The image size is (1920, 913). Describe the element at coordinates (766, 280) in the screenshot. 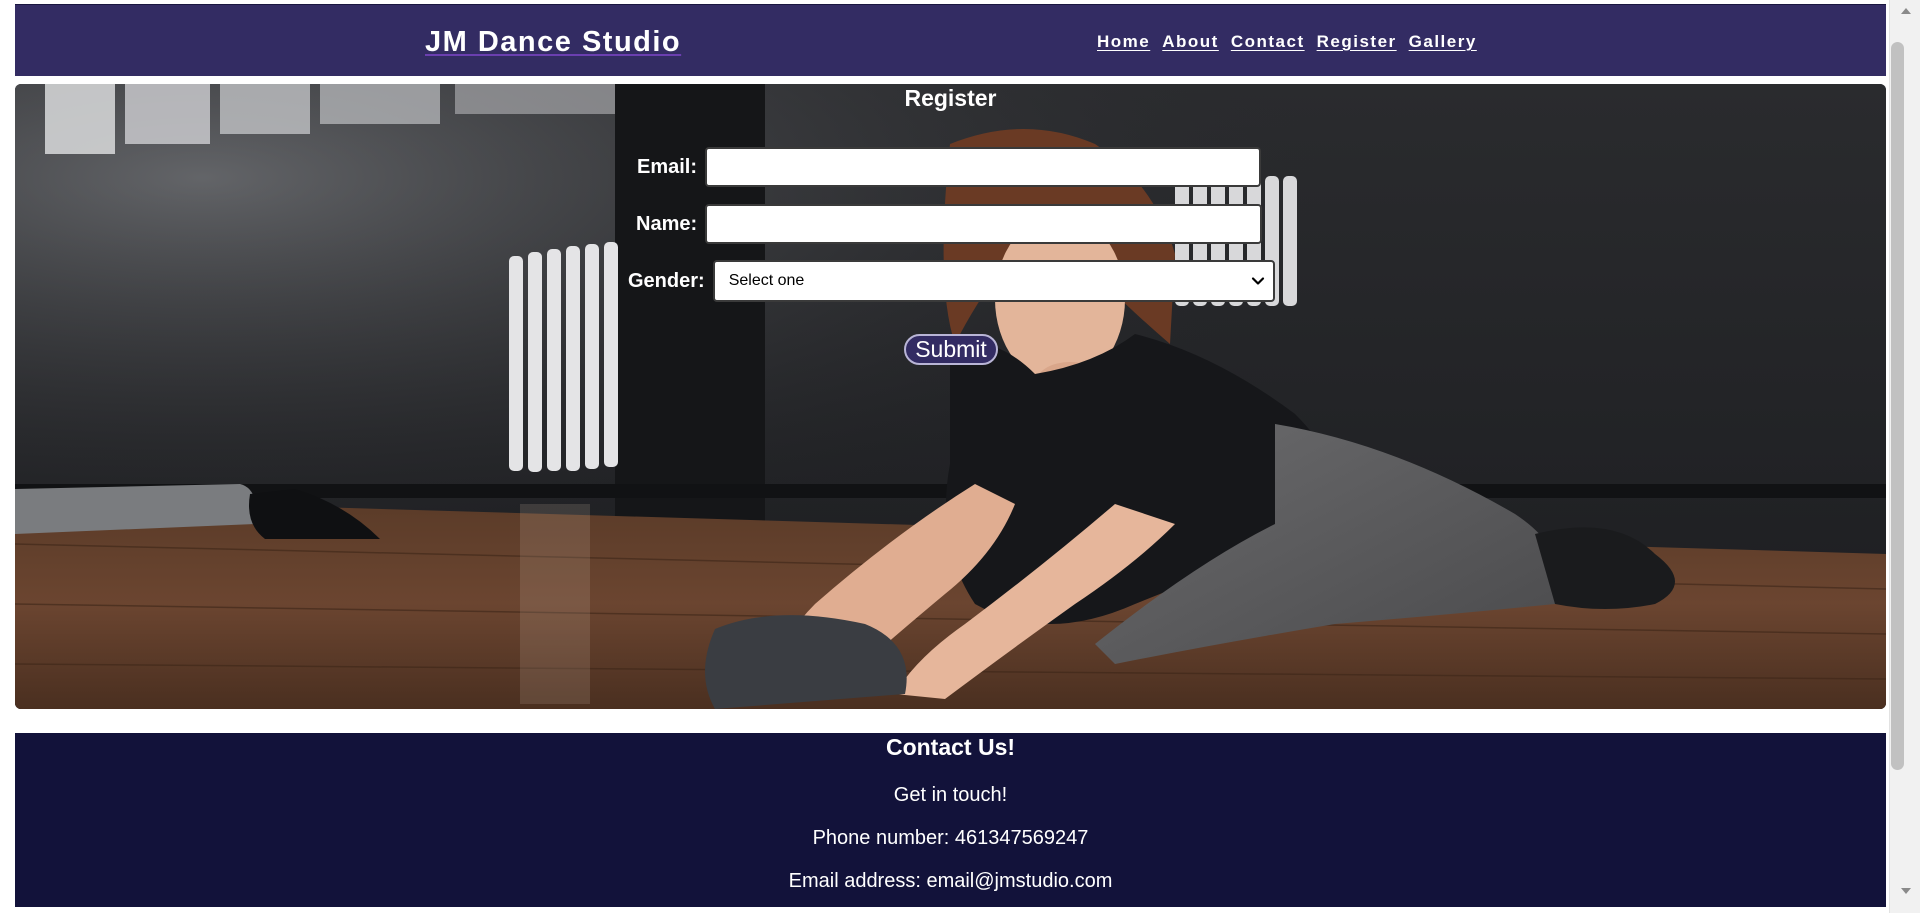

I see `gender-selected-value: Select one` at that location.